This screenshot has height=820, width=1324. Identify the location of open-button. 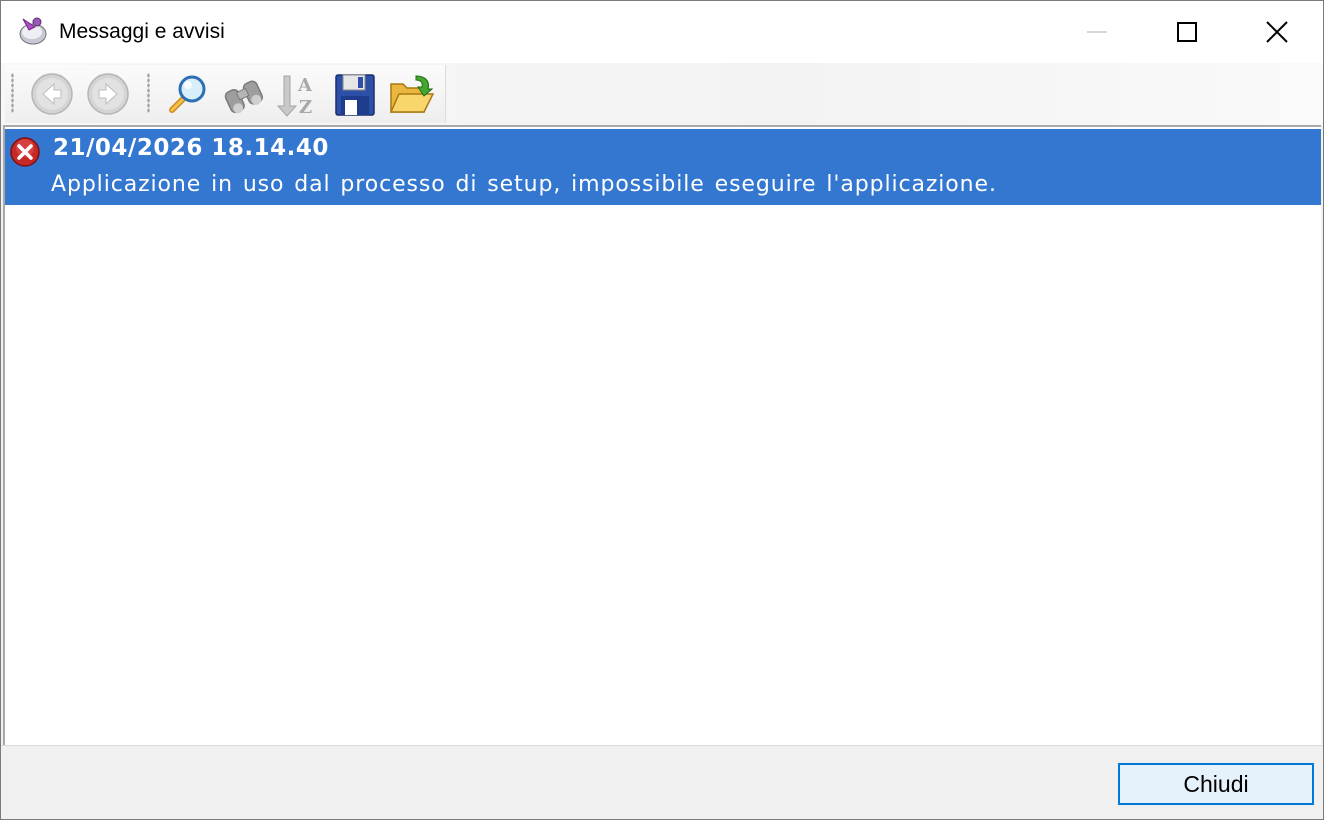
(410, 94).